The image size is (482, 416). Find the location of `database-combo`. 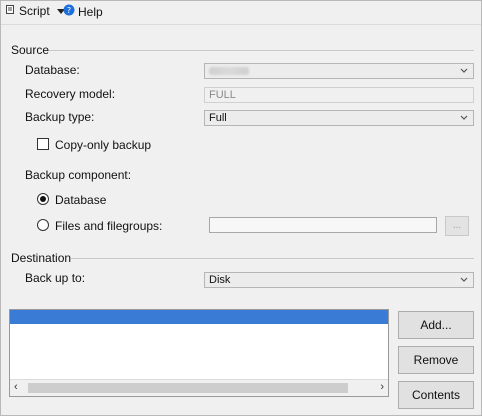

database-combo is located at coordinates (339, 71).